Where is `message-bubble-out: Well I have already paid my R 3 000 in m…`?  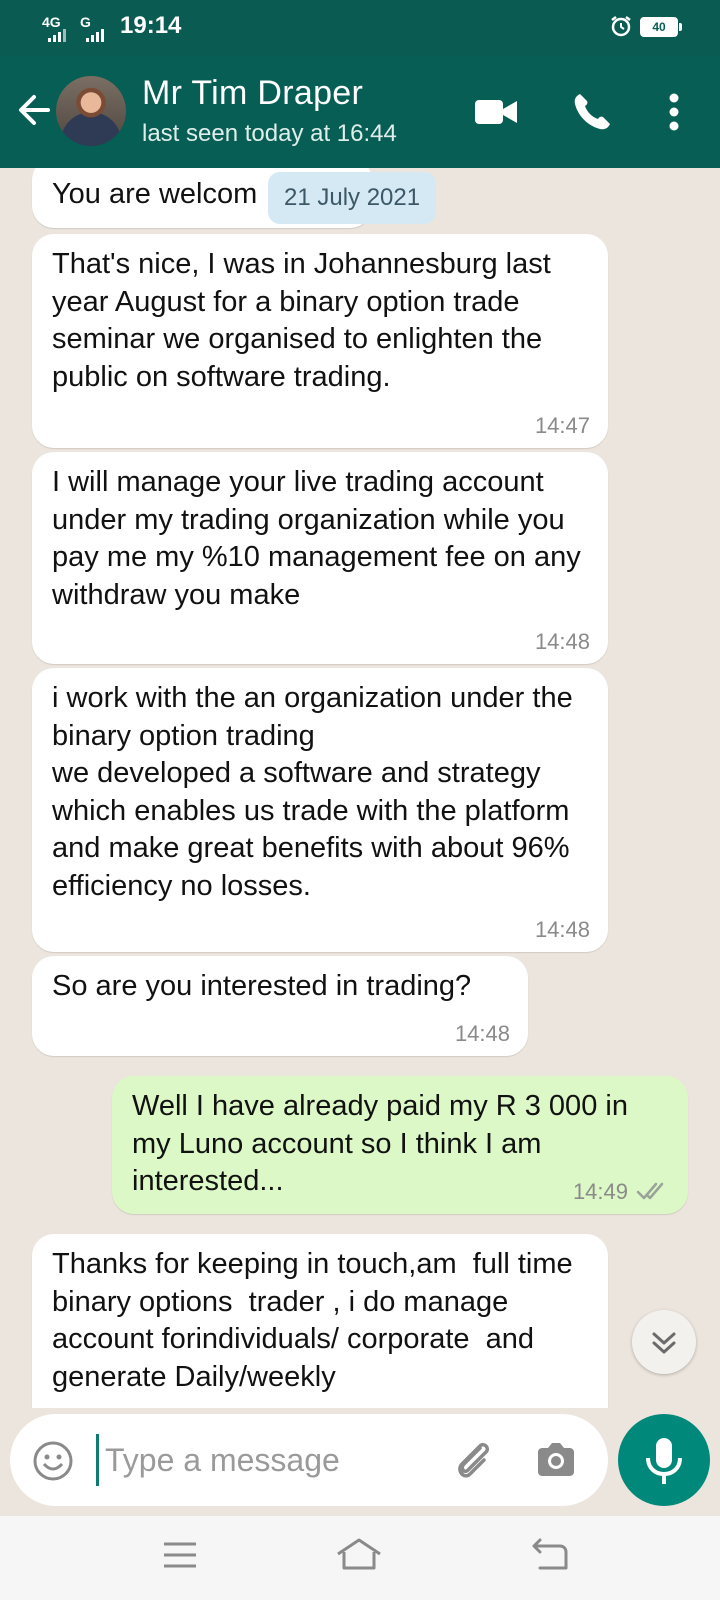
message-bubble-out: Well I have already paid my R 3 000 in m… is located at coordinates (400, 1145).